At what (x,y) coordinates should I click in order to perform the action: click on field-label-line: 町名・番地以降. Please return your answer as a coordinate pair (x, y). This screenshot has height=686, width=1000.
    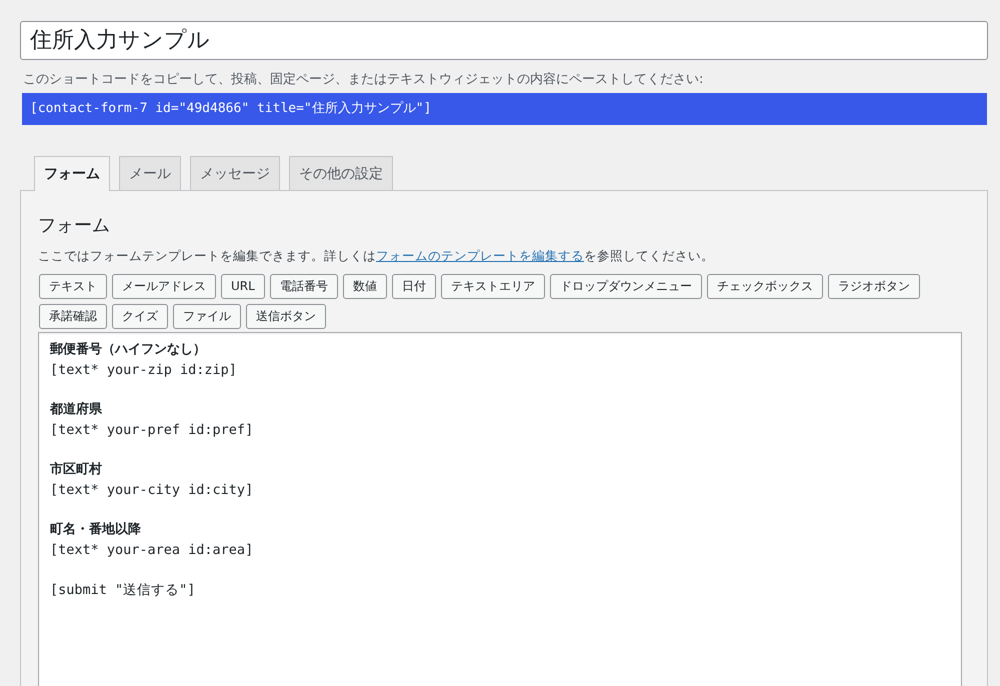
    Looking at the image, I should click on (95, 530).